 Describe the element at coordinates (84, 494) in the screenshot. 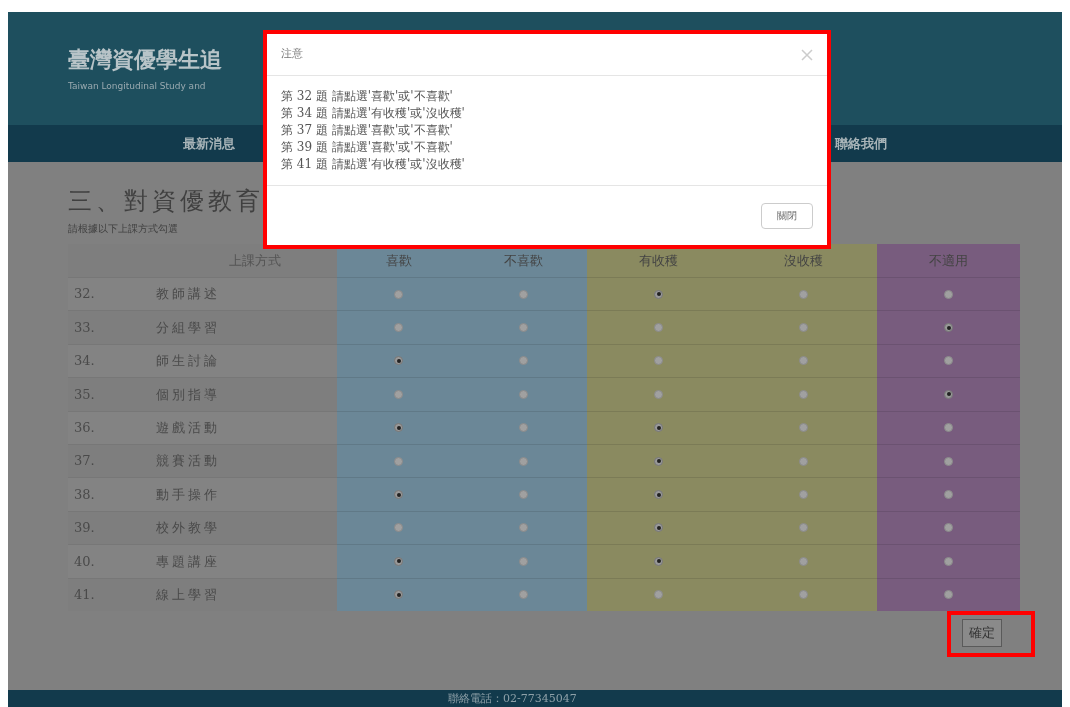

I see `question-number: 38.` at that location.